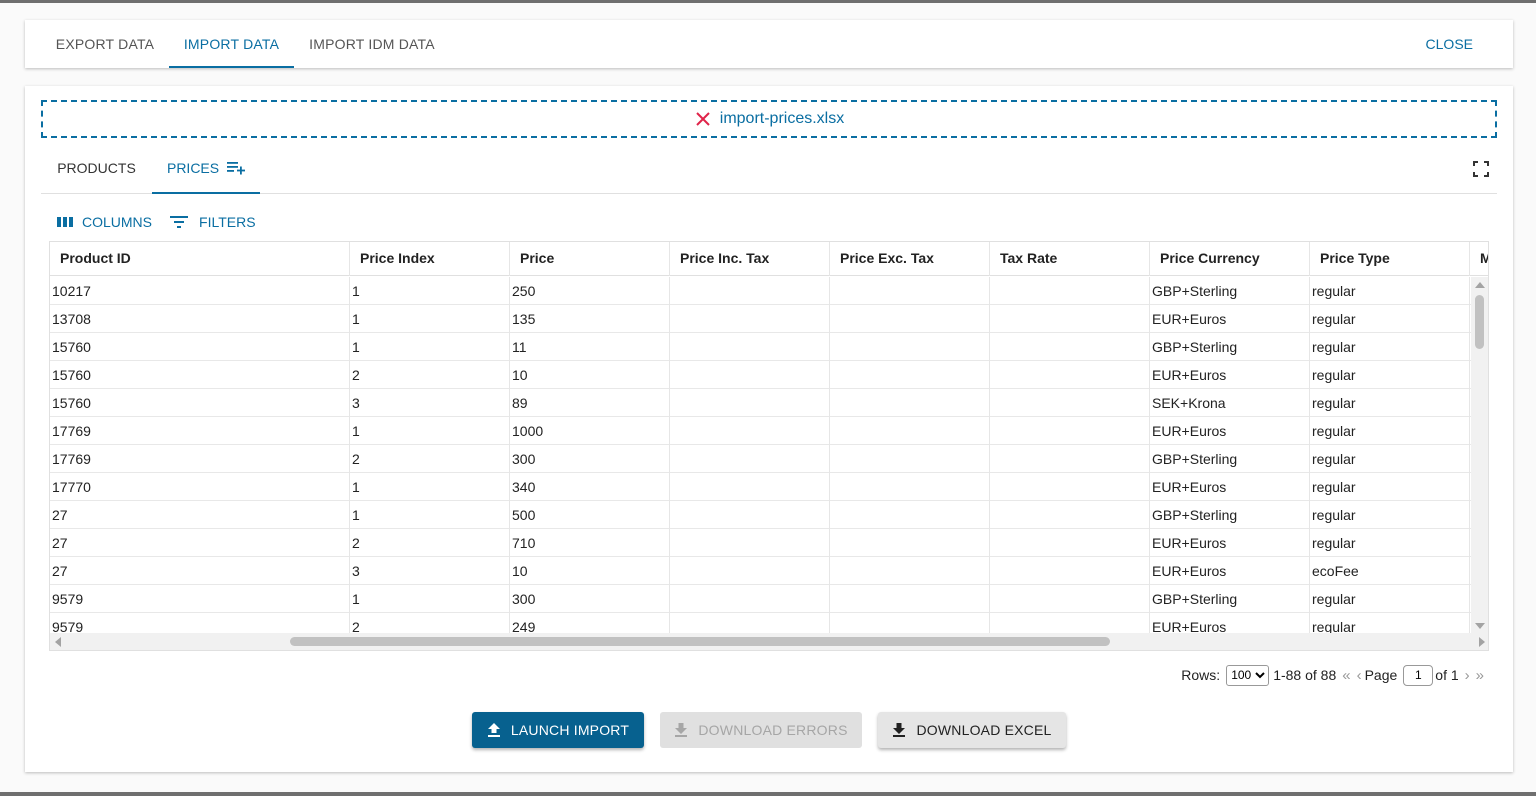 This screenshot has height=796, width=1536. Describe the element at coordinates (200, 487) in the screenshot. I see `table-cell: 17770` at that location.